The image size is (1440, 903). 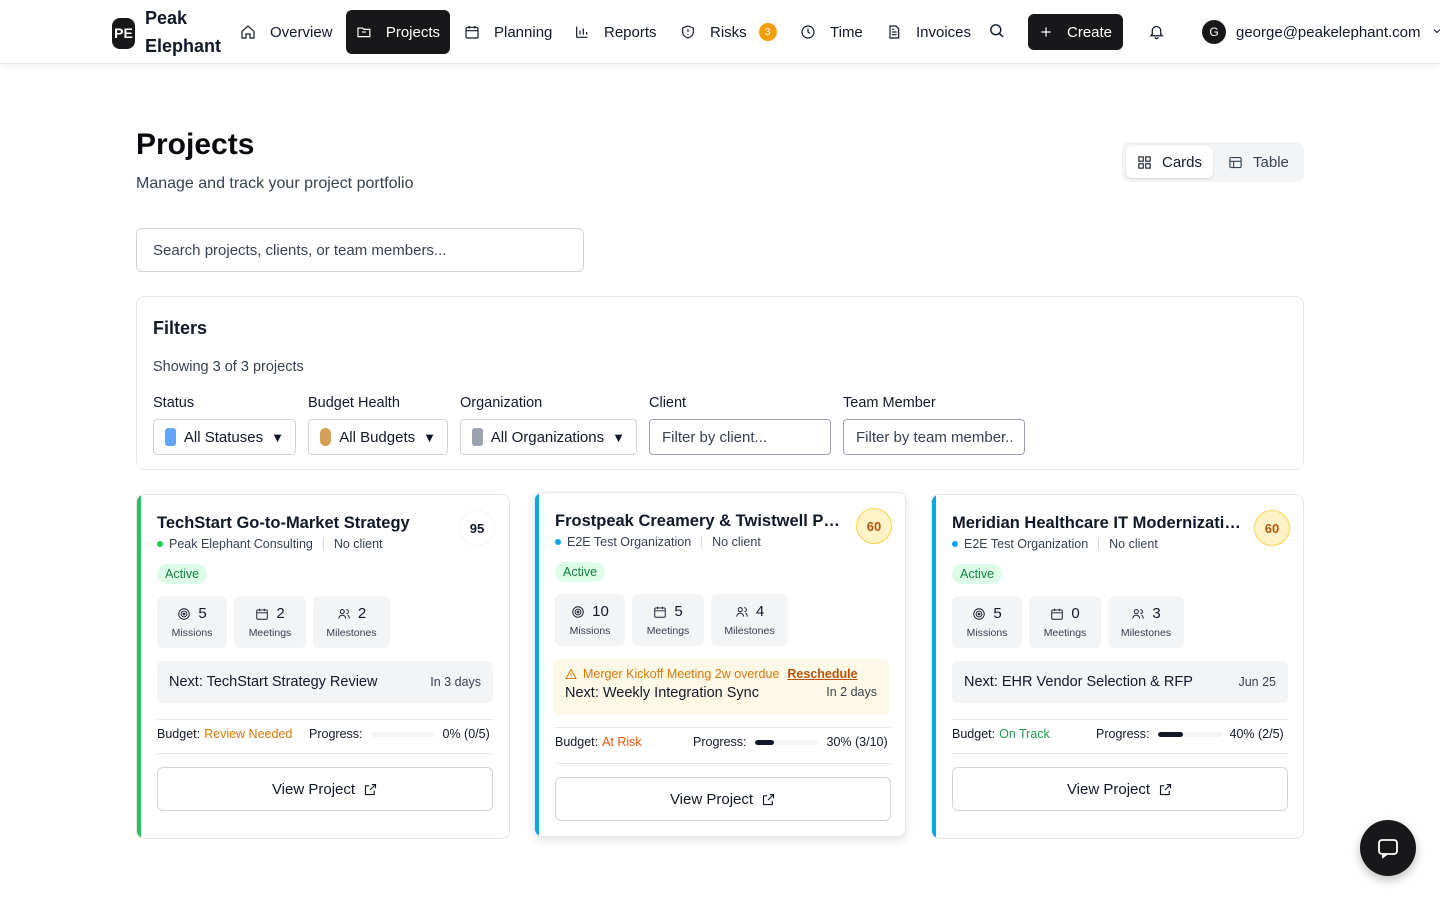 I want to click on create-button: Create, so click(x=1075, y=32).